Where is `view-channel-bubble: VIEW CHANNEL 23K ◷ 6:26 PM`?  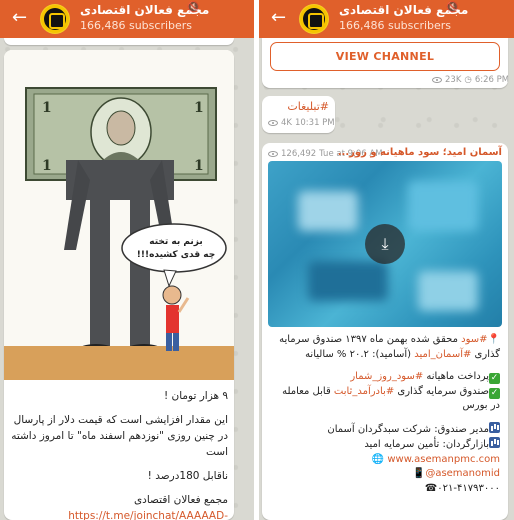
view-channel-bubble: VIEW CHANNEL 23K ◷ 6:26 PM is located at coordinates (385, 63).